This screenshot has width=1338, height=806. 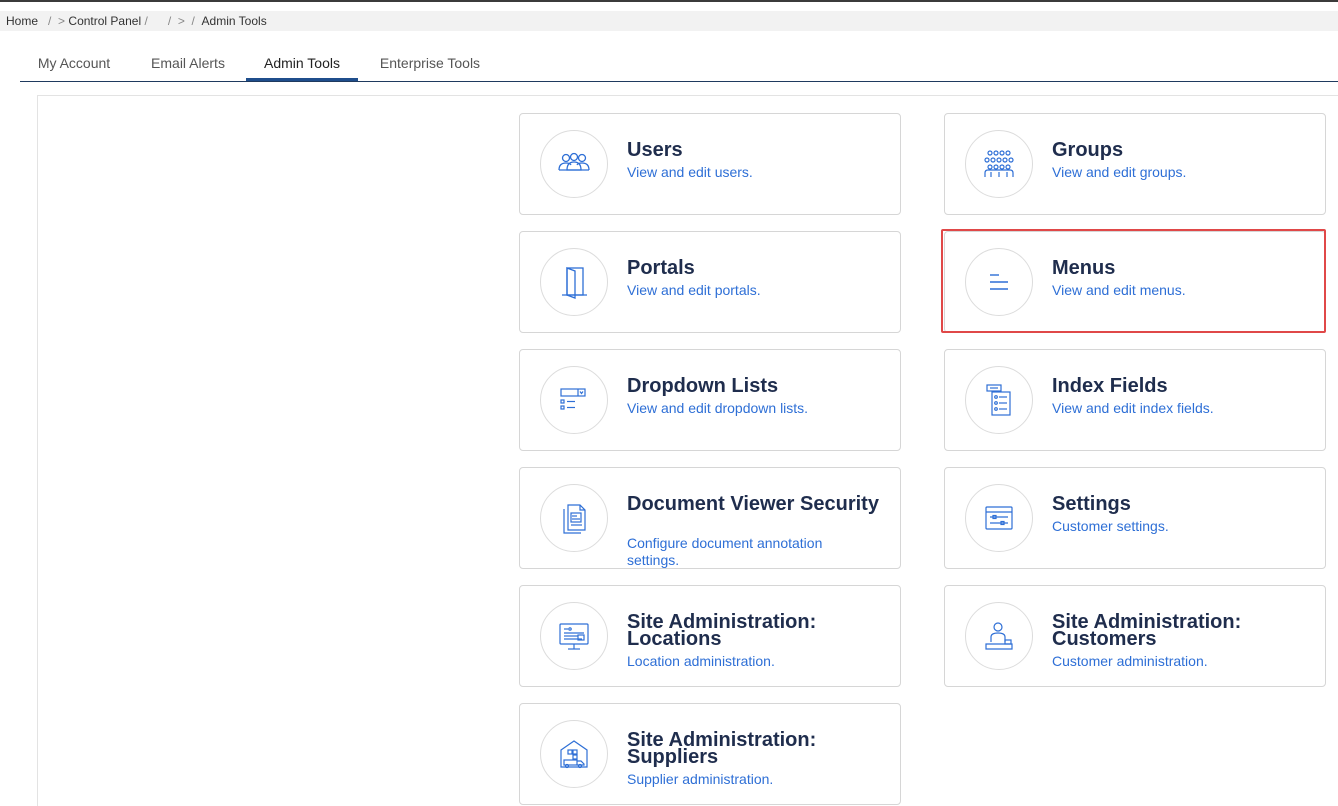 What do you see at coordinates (1130, 661) in the screenshot?
I see `card-description: Customer administration.` at bounding box center [1130, 661].